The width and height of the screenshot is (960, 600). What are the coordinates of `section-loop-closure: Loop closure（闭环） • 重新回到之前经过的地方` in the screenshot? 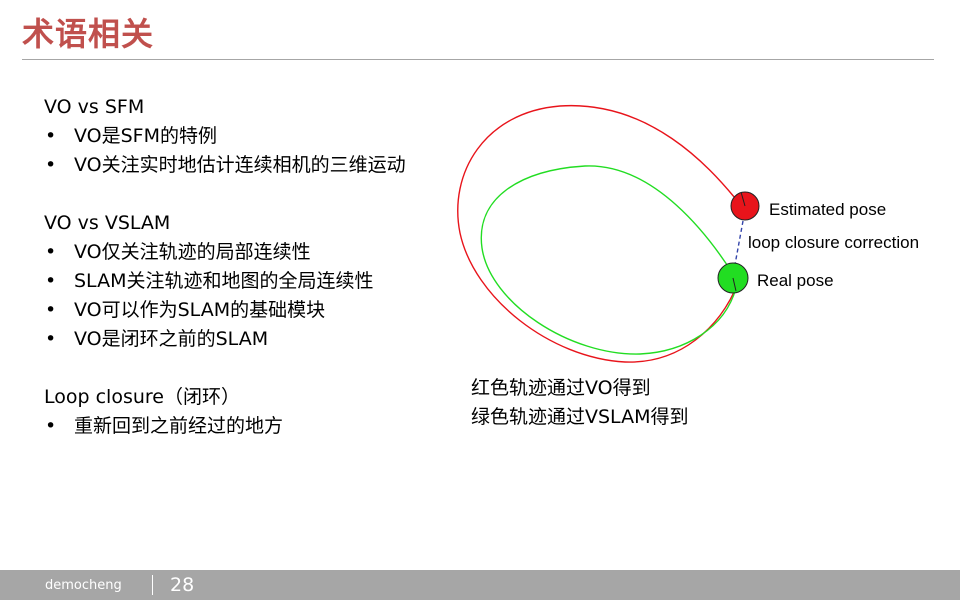 It's located at (243, 412).